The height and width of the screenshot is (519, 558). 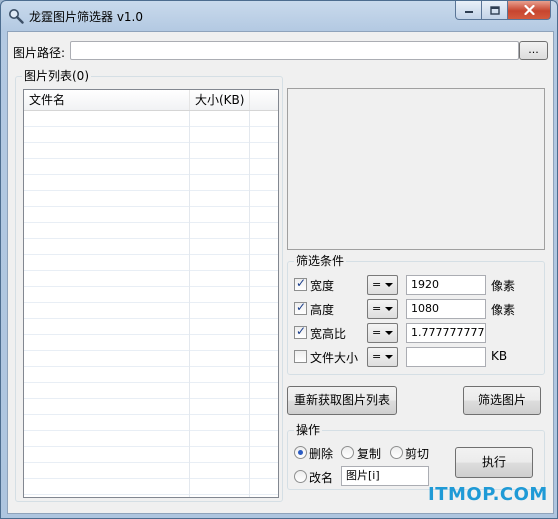 What do you see at coordinates (56, 76) in the screenshot?
I see `image-list-title: 图片列表(0)` at bounding box center [56, 76].